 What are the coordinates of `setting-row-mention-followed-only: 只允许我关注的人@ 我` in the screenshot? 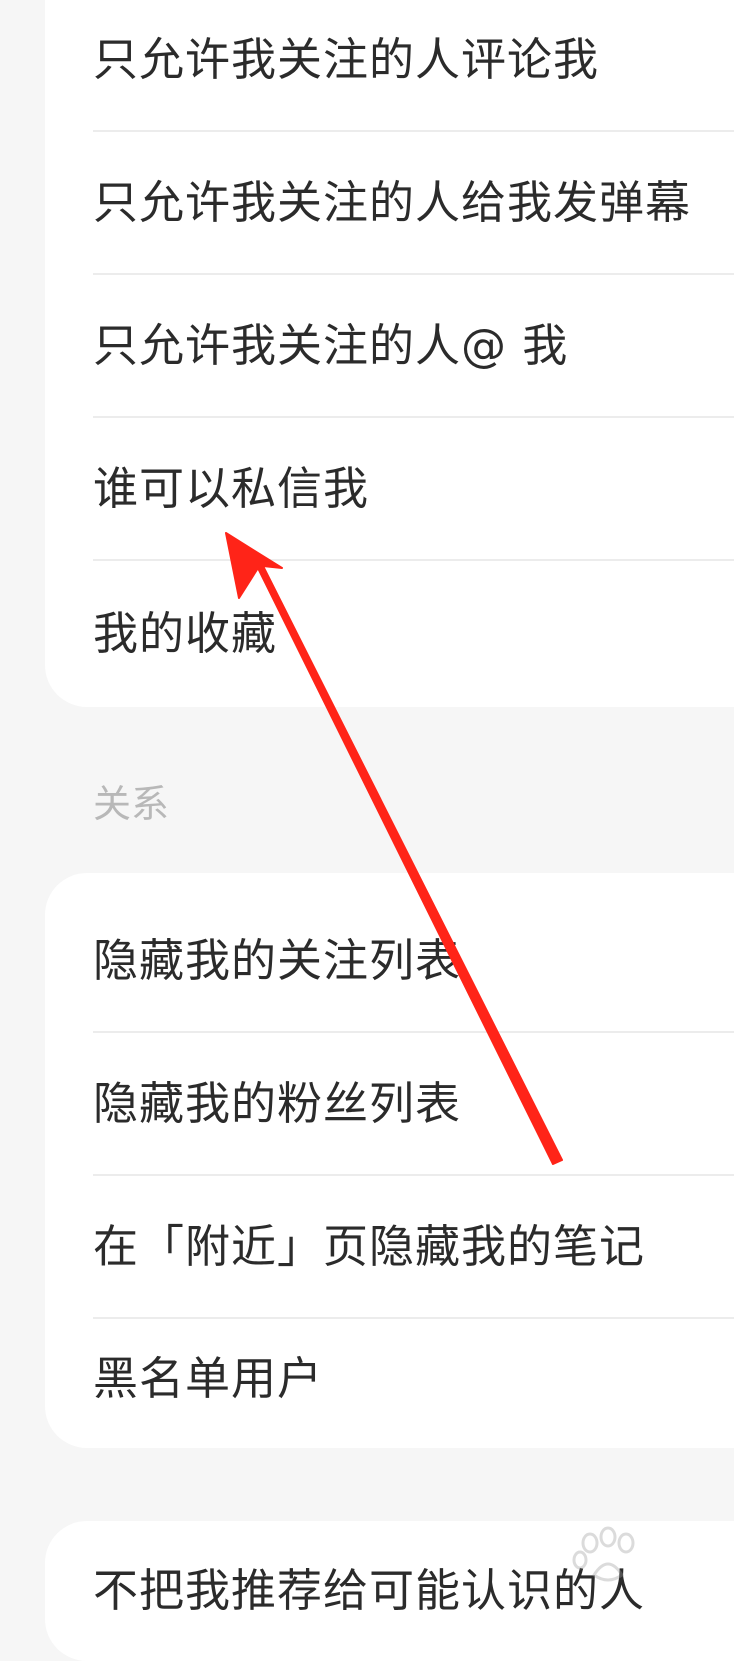 It's located at (413, 346).